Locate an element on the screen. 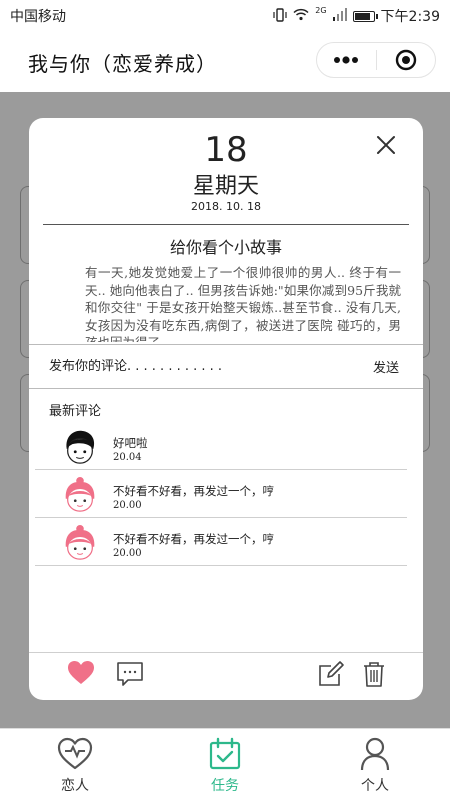  list-item: 好吧啦 20.04 is located at coordinates (221, 446).